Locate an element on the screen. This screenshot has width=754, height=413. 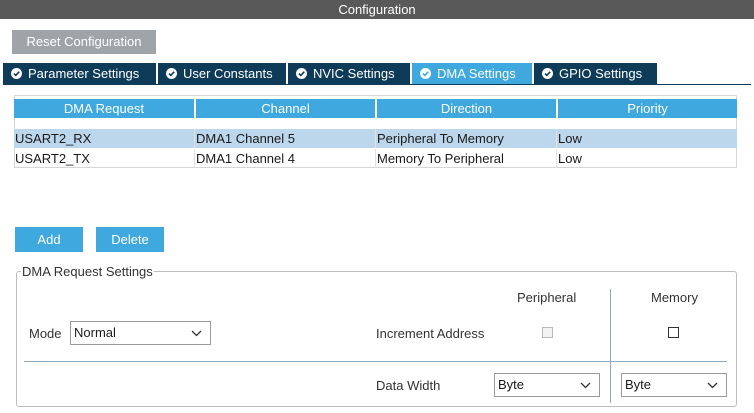
cell-direction: Peripheral To Memory is located at coordinates (440, 138).